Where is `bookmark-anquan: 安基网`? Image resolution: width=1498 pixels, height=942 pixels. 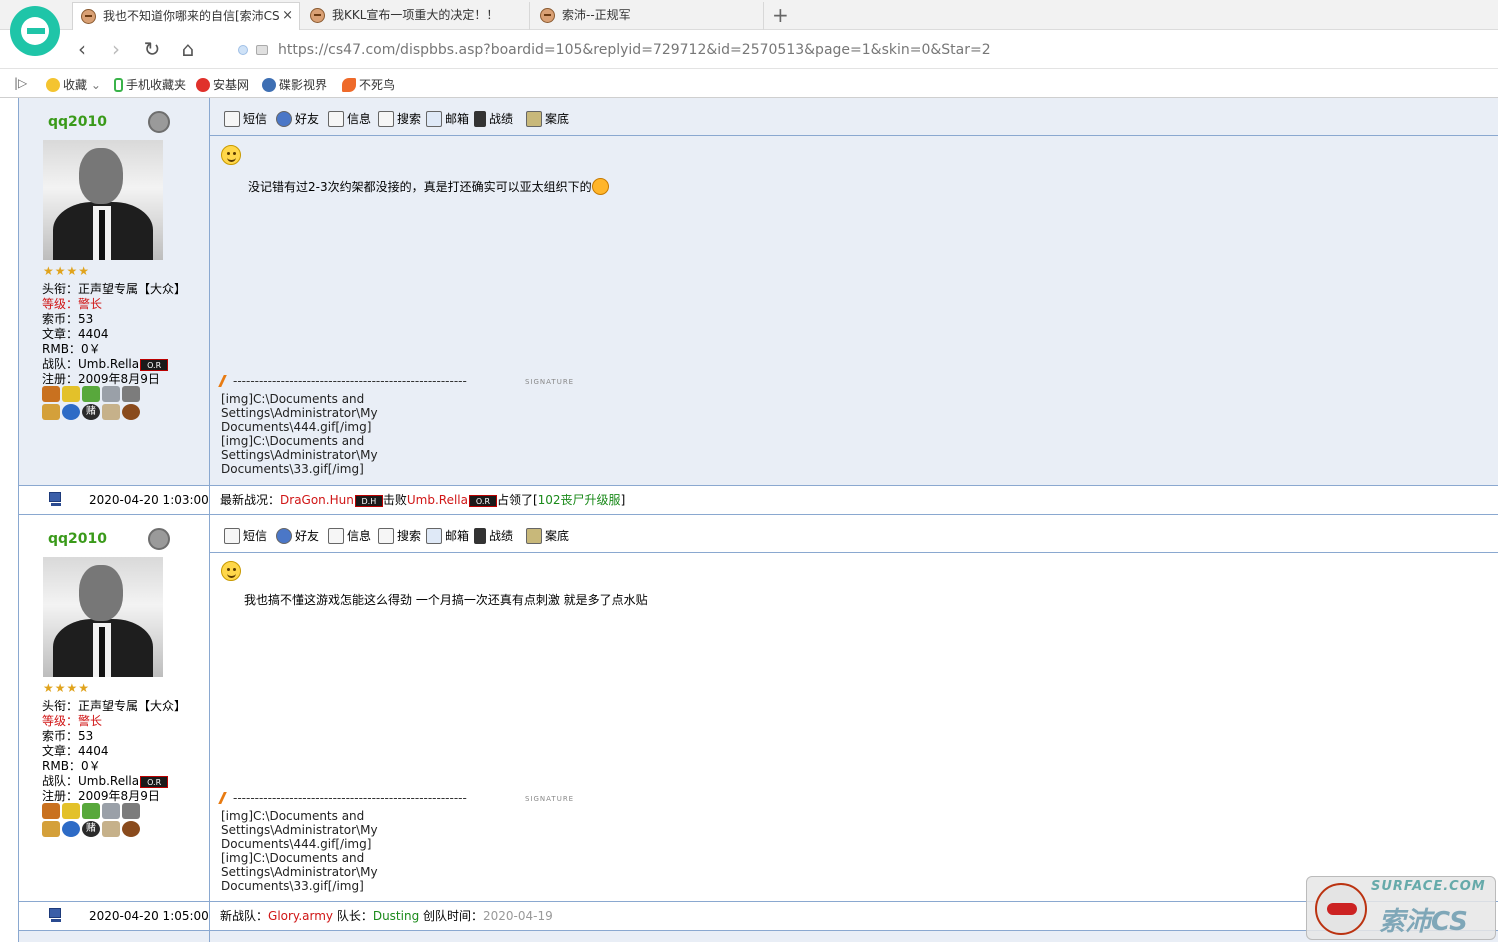 bookmark-anquan: 安基网 is located at coordinates (222, 84).